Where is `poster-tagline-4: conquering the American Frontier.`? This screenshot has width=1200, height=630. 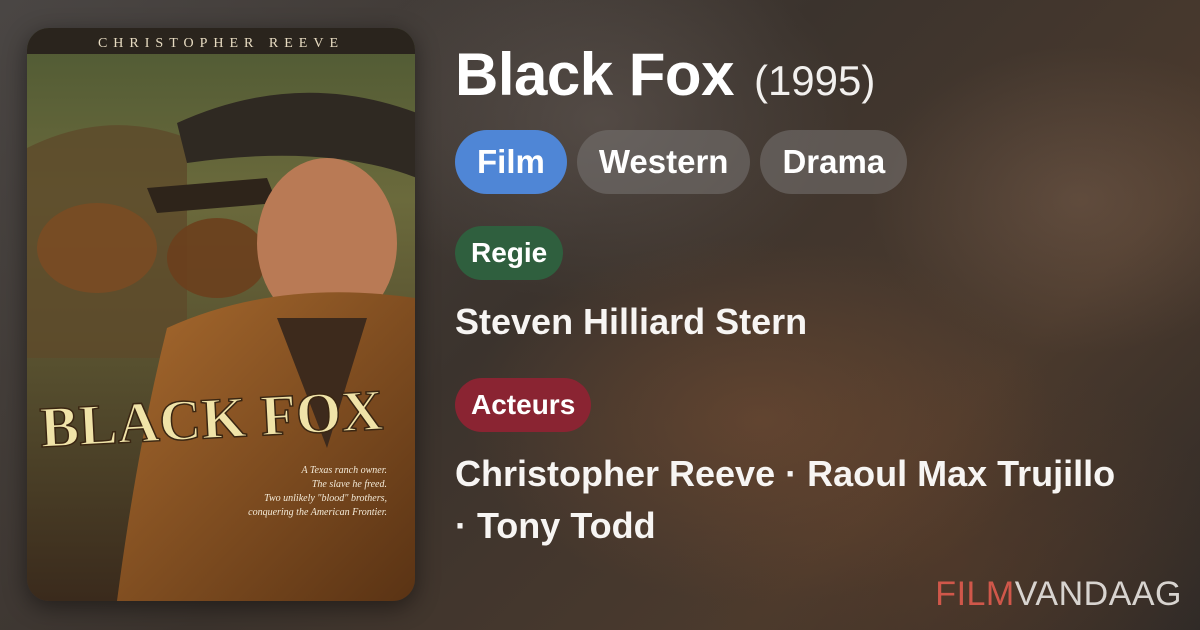
poster-tagline-4: conquering the American Frontier. is located at coordinates (317, 512).